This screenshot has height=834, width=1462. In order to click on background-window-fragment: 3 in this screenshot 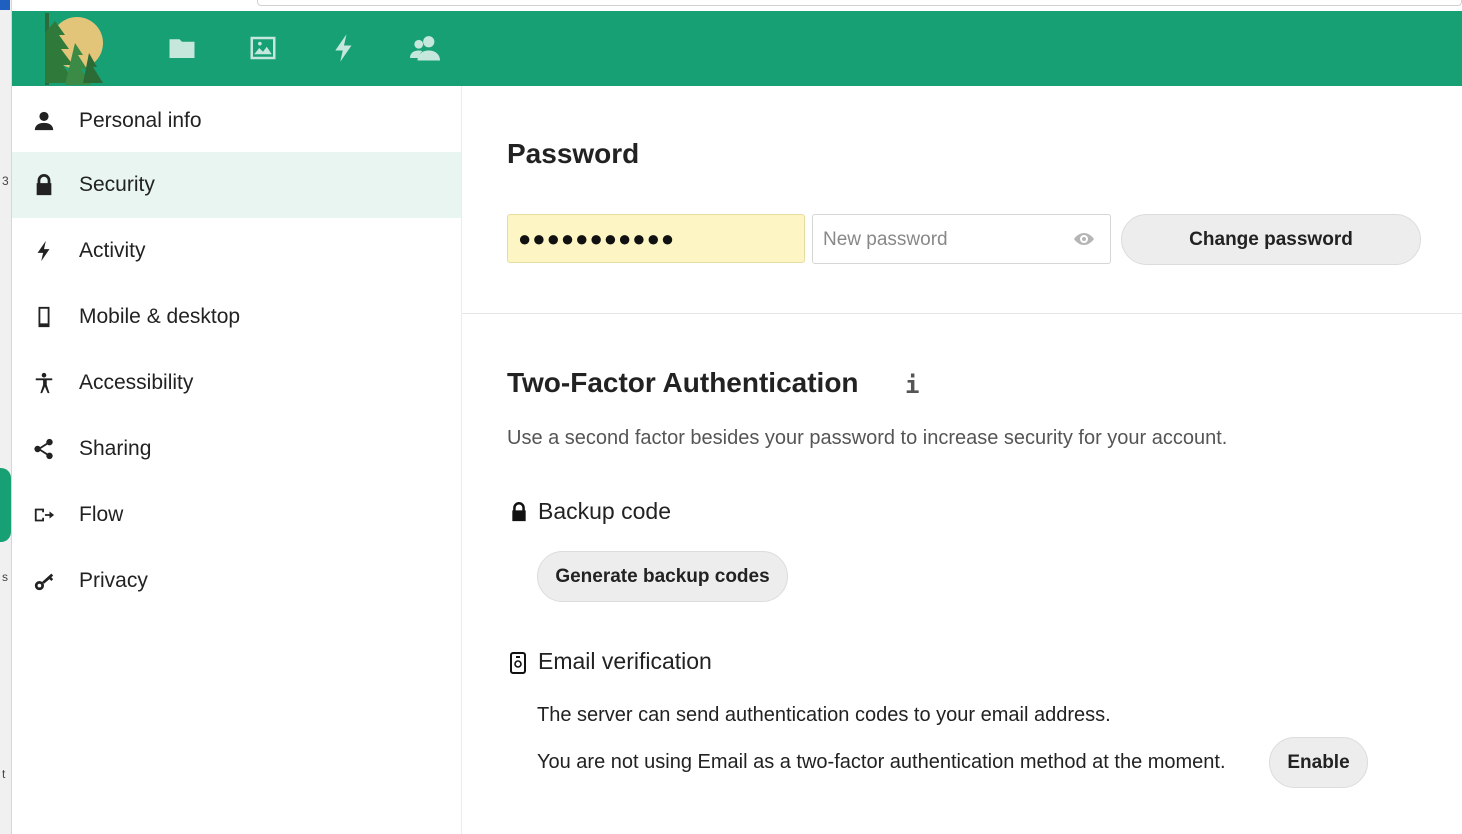, I will do `click(5, 181)`.